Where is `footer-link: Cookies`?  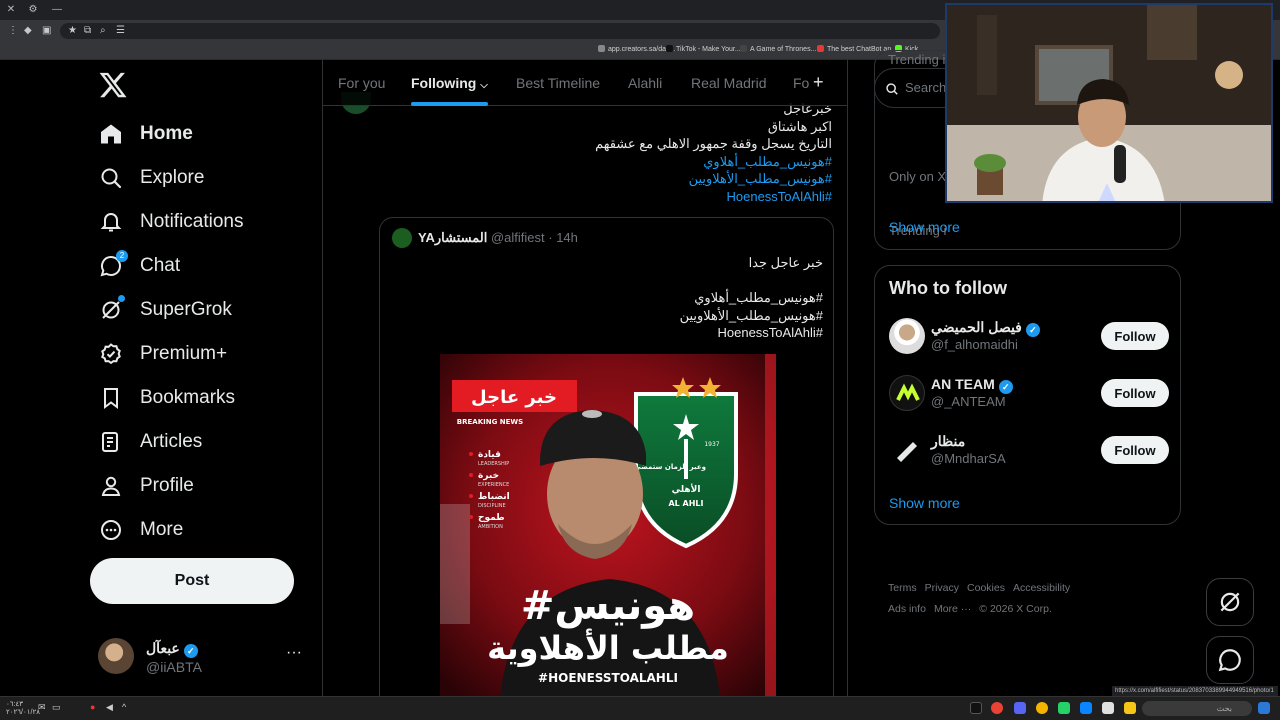 footer-link: Cookies is located at coordinates (986, 588).